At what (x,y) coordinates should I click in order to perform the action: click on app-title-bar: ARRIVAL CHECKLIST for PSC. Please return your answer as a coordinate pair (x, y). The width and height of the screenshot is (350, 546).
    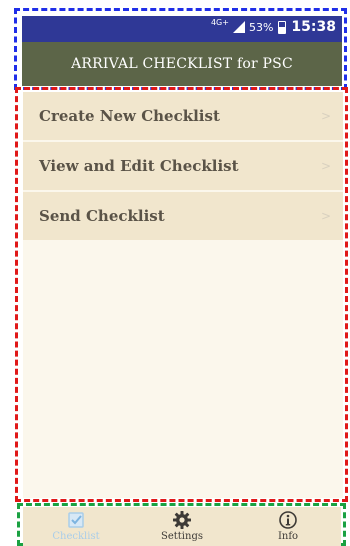
    Looking at the image, I should click on (182, 64).